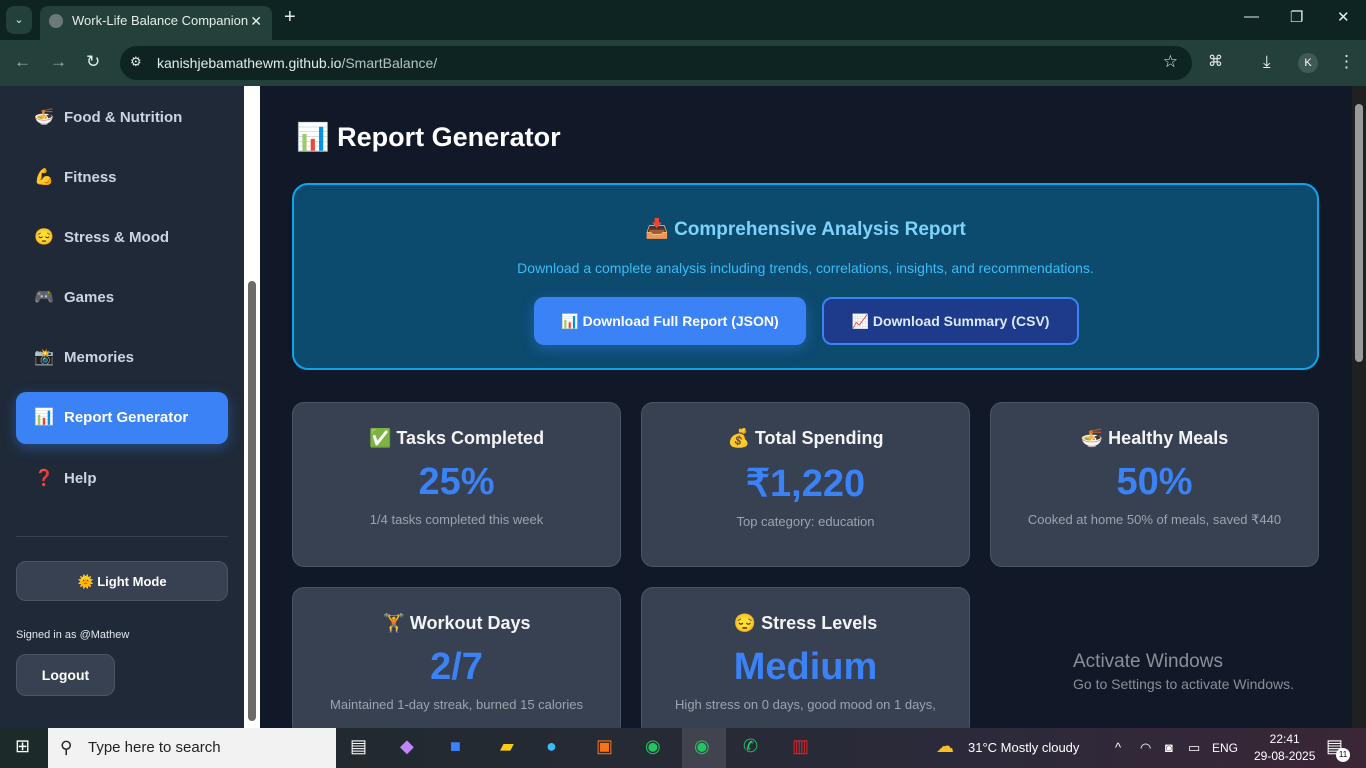 Image resolution: width=1366 pixels, height=768 pixels. What do you see at coordinates (19, 20) in the screenshot?
I see `tab-search-button: ⌄` at bounding box center [19, 20].